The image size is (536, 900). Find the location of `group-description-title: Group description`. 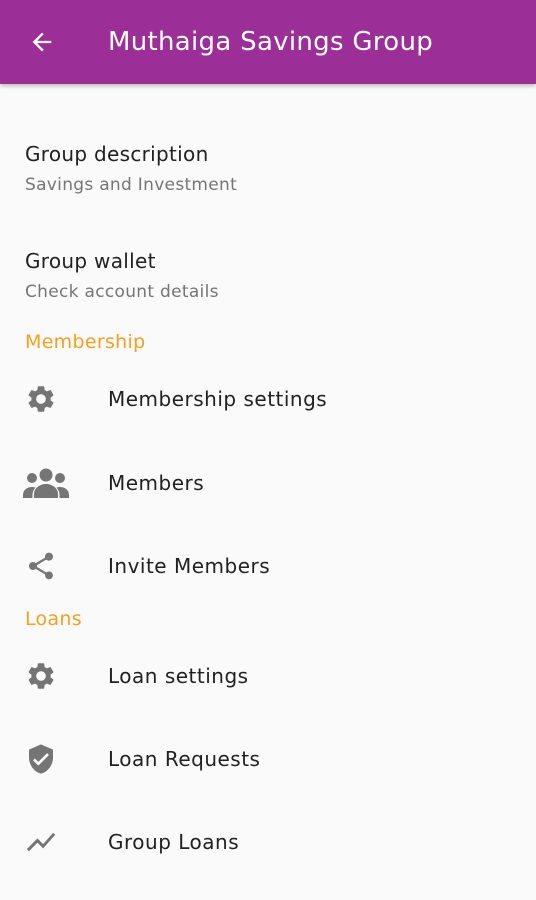

group-description-title: Group description is located at coordinates (117, 154).